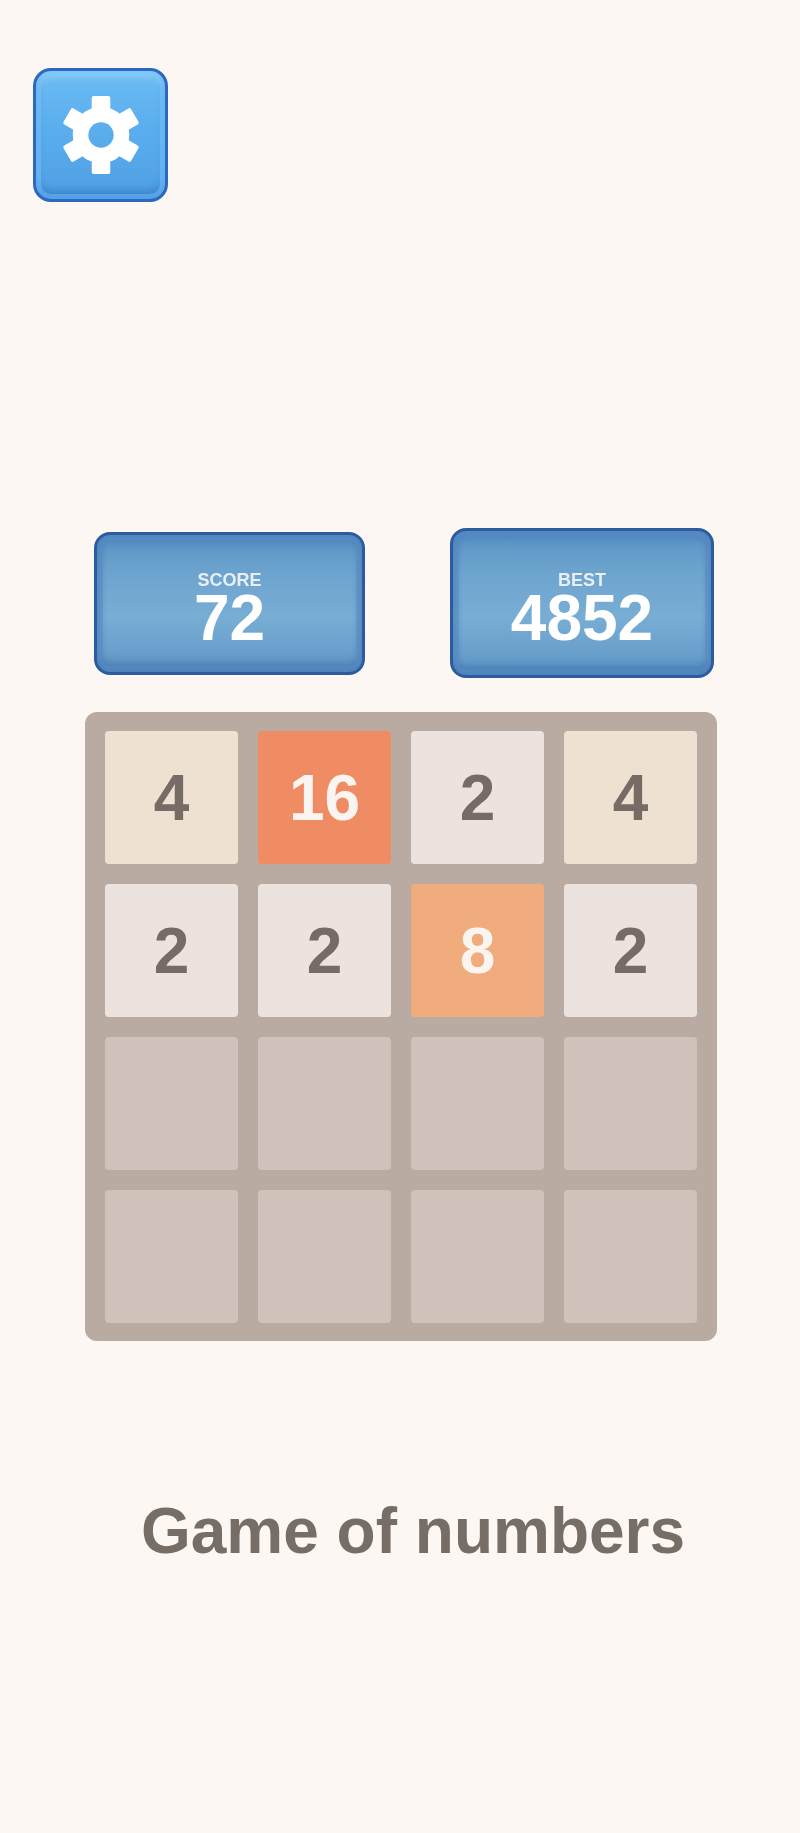 The height and width of the screenshot is (1833, 800). Describe the element at coordinates (413, 1531) in the screenshot. I see `game-title: Game of numbers` at that location.